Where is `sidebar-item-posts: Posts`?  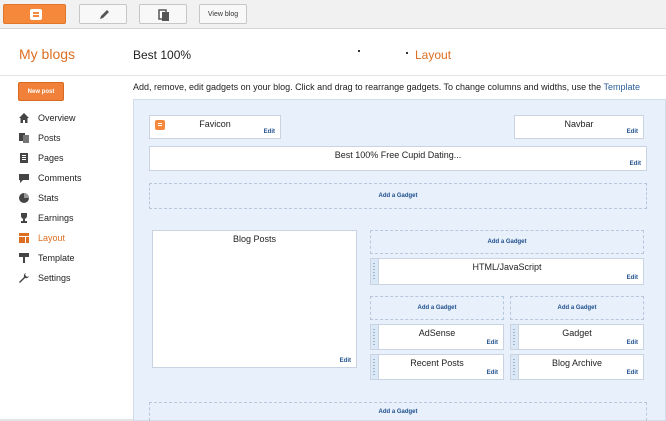 sidebar-item-posts: Posts is located at coordinates (68, 138).